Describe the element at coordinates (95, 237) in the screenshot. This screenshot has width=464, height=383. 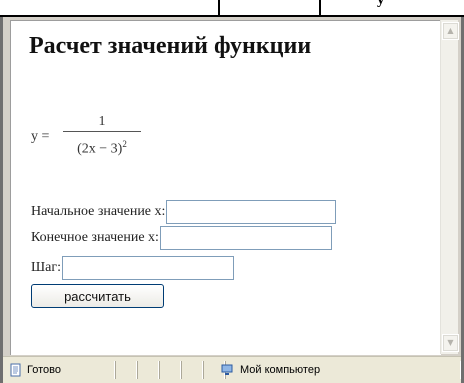
I see `end-value-label: Конечное значение x:` at that location.